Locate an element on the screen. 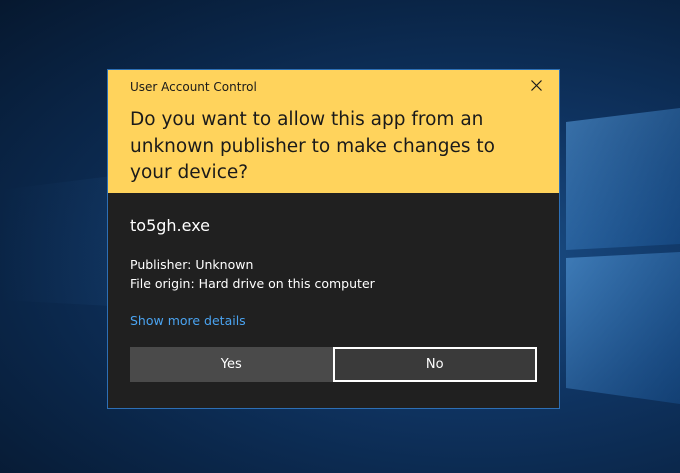  no-button: No is located at coordinates (434, 364).